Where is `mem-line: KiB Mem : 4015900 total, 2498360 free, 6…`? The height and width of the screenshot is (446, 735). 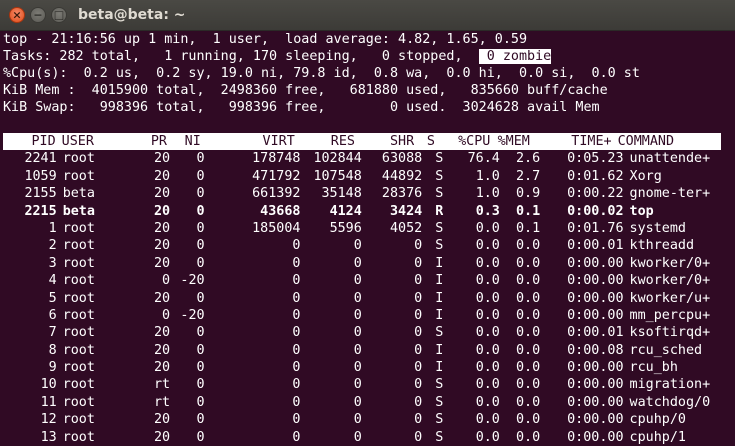 mem-line: KiB Mem : 4015900 total, 2498360 free, 6… is located at coordinates (305, 90).